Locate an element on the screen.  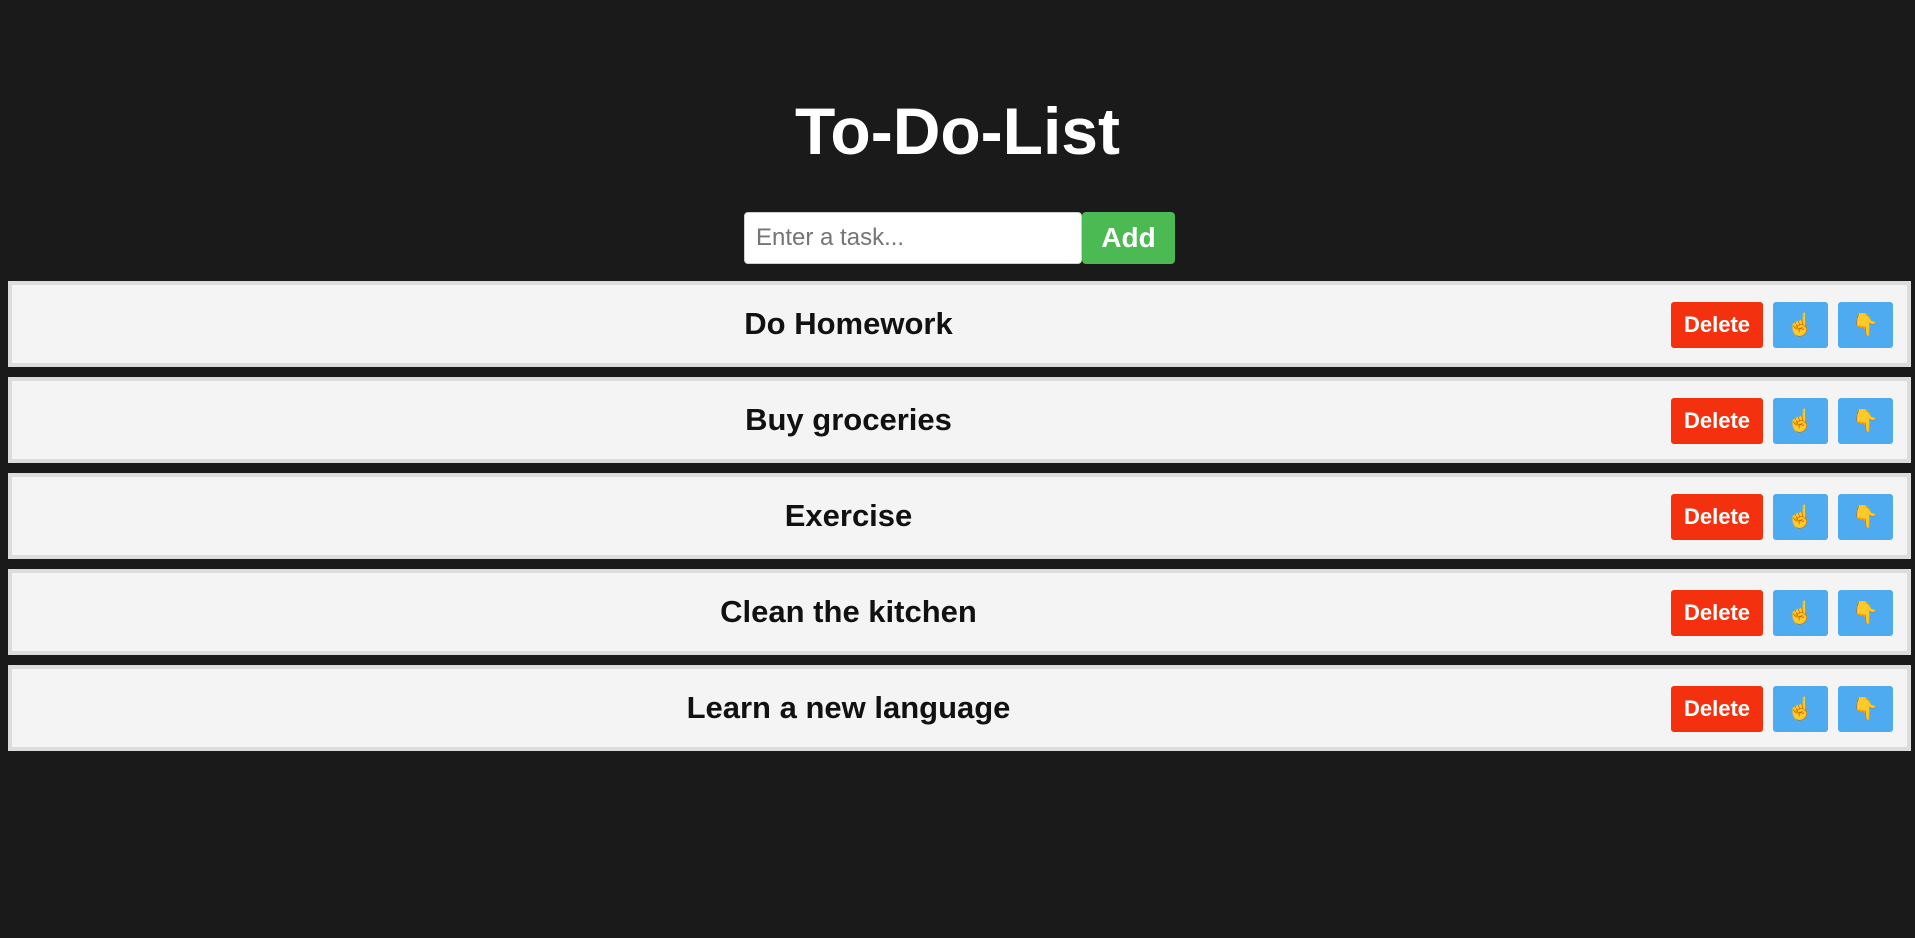
add-task-form: Add is located at coordinates (959, 238).